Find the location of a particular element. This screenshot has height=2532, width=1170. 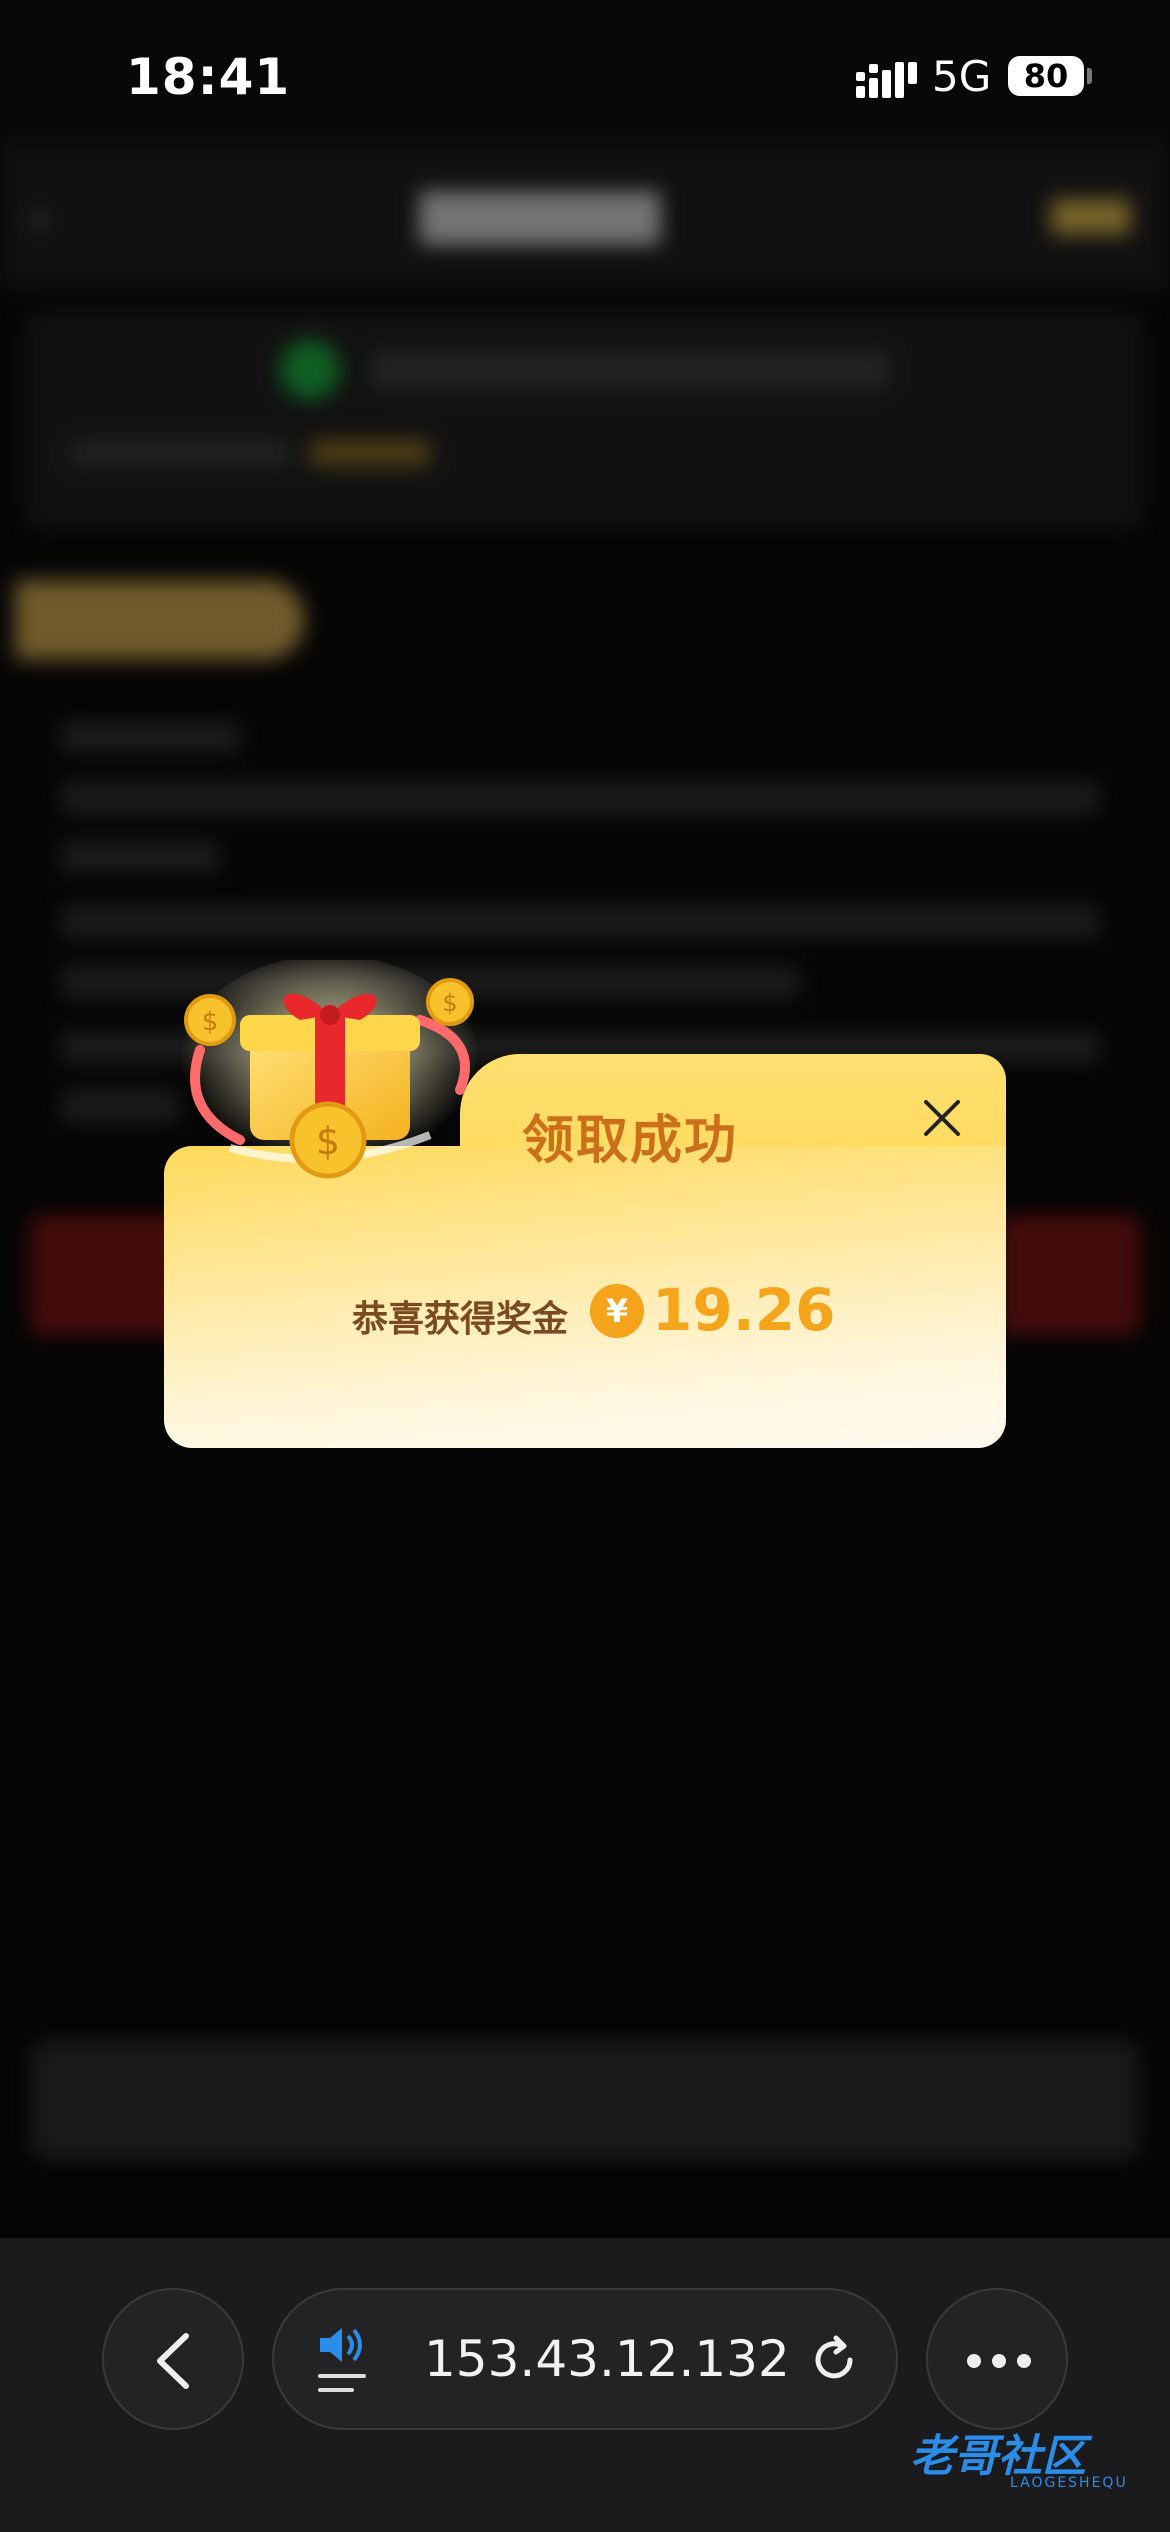

yen-coin-icon: ¥ is located at coordinates (617, 1311).